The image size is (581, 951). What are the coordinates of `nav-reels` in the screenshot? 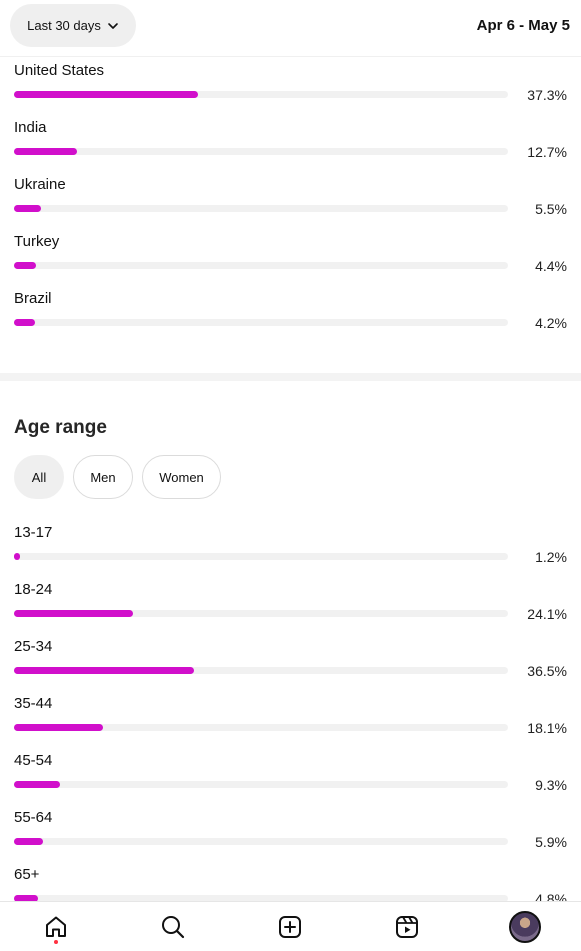 It's located at (407, 927).